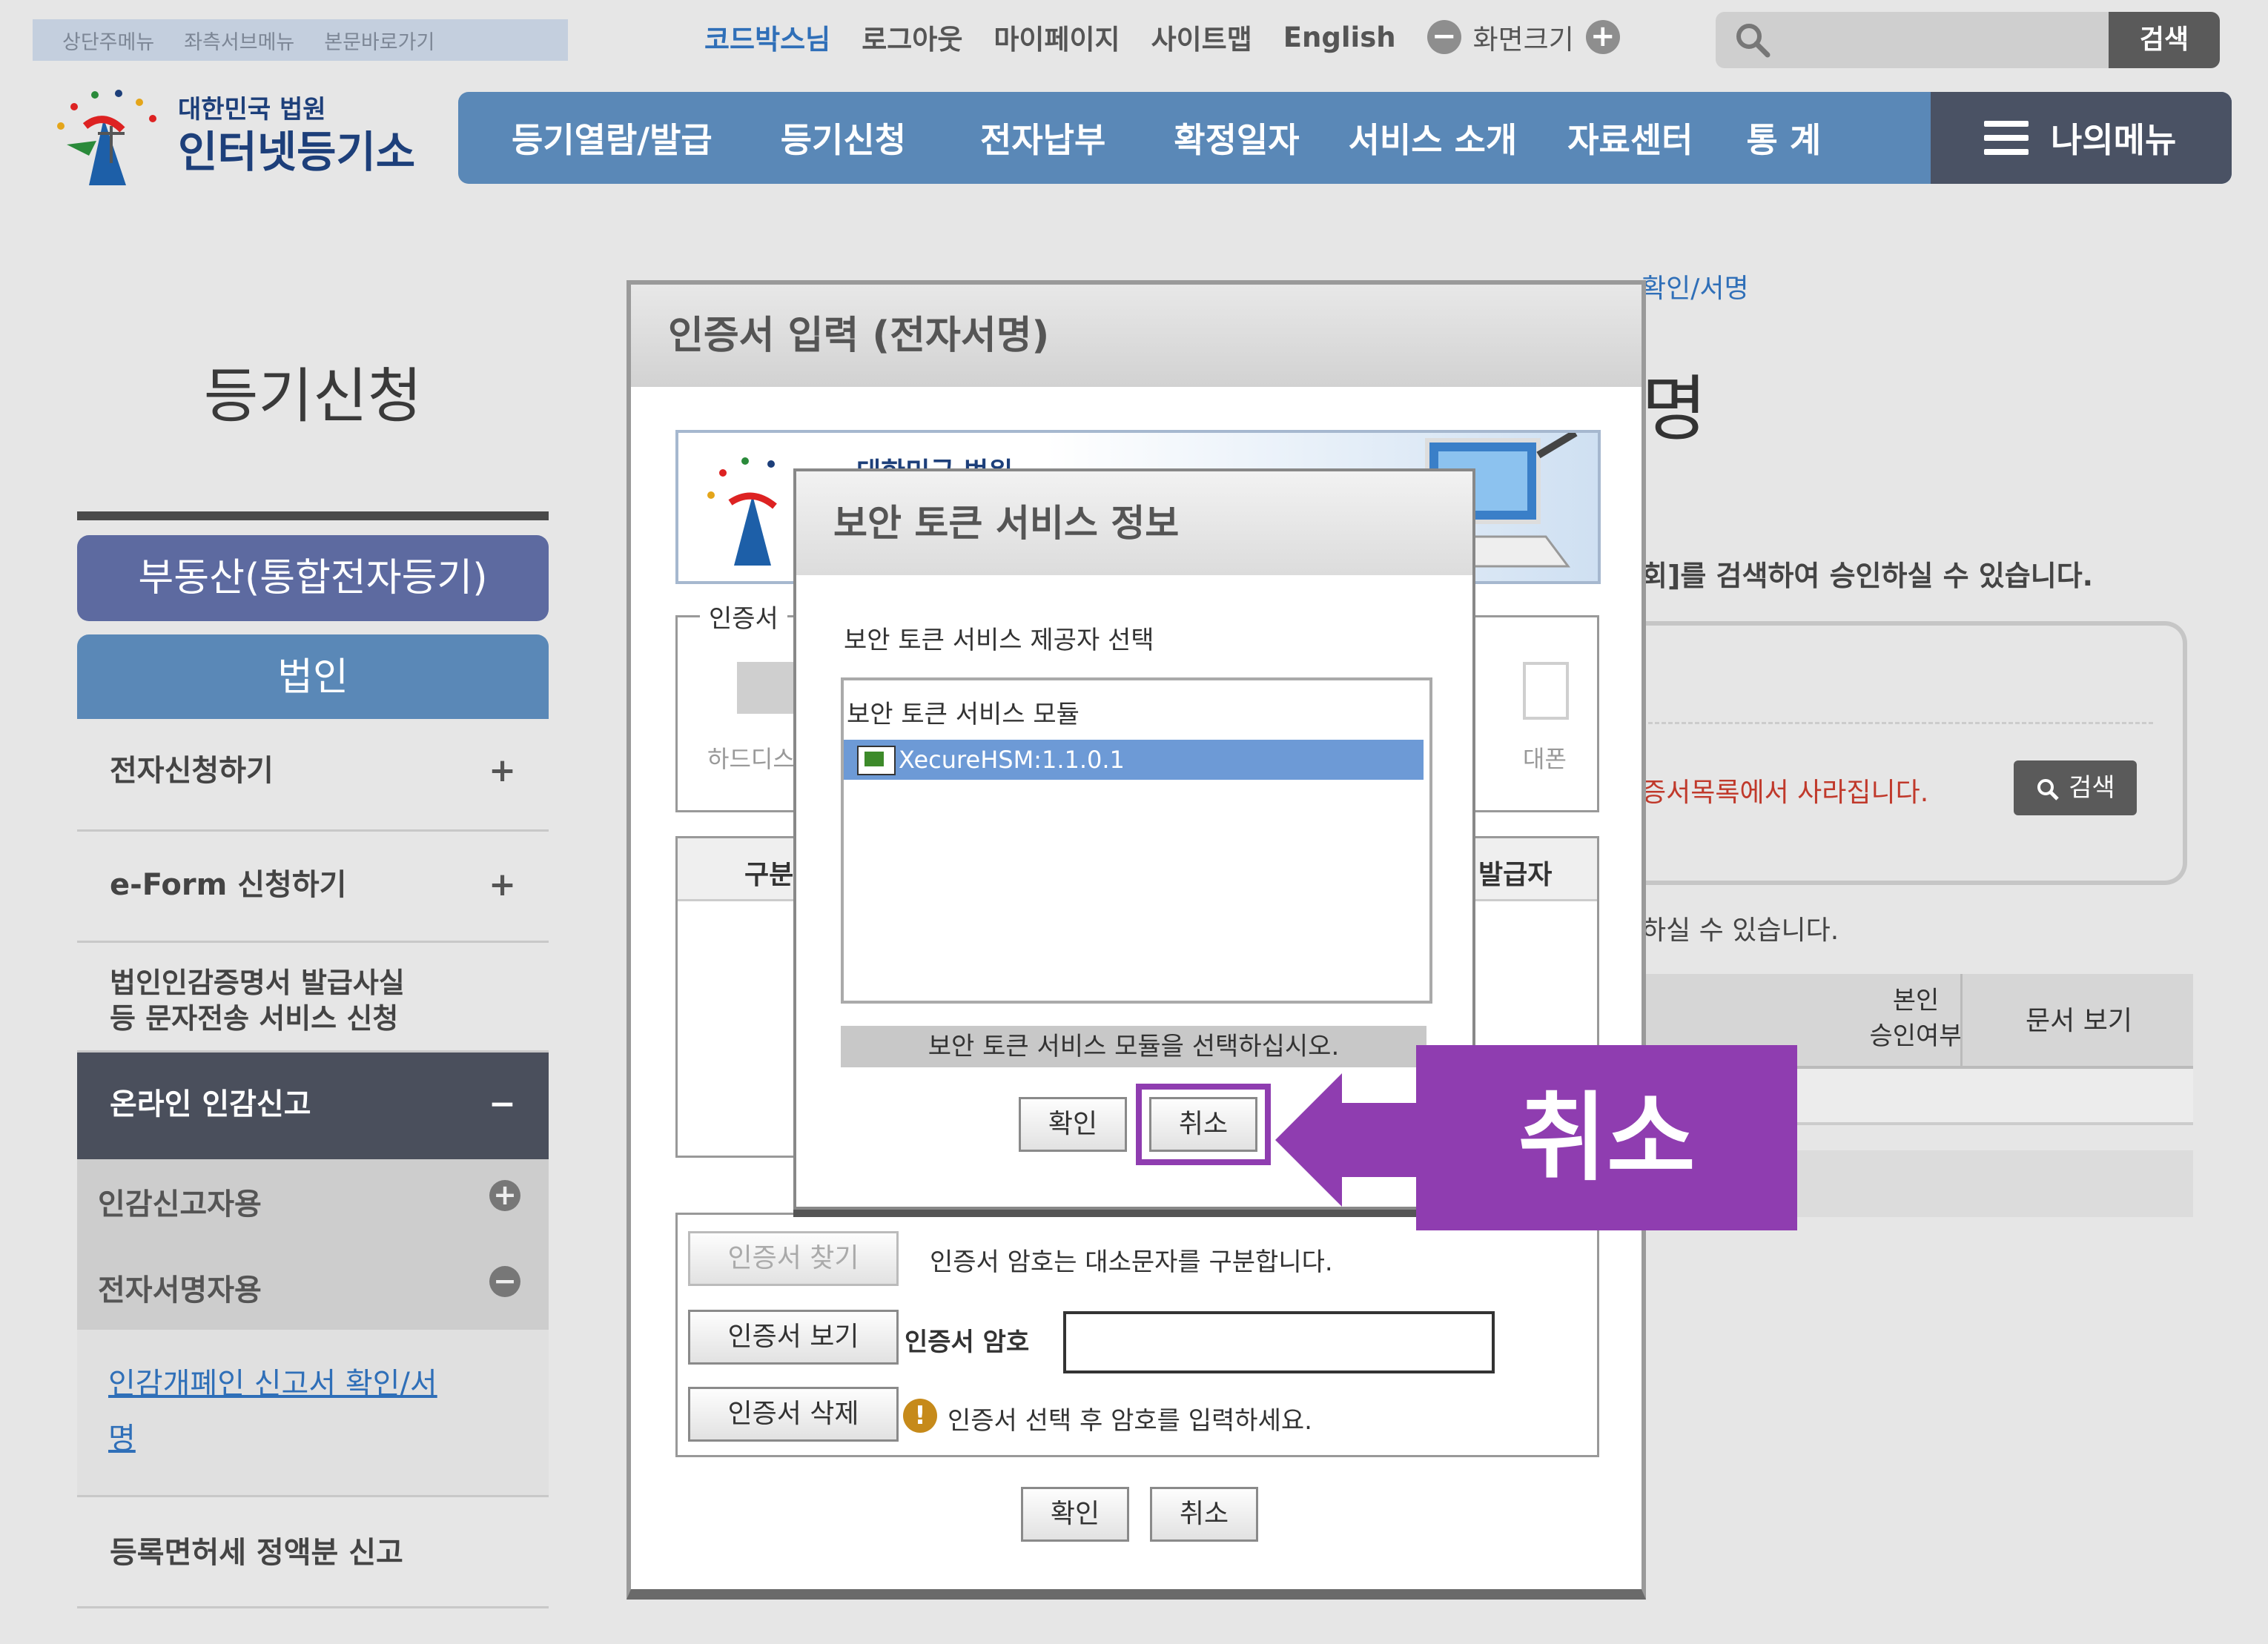 The width and height of the screenshot is (2268, 1644). I want to click on panel-search-label: 검색, so click(2092, 788).